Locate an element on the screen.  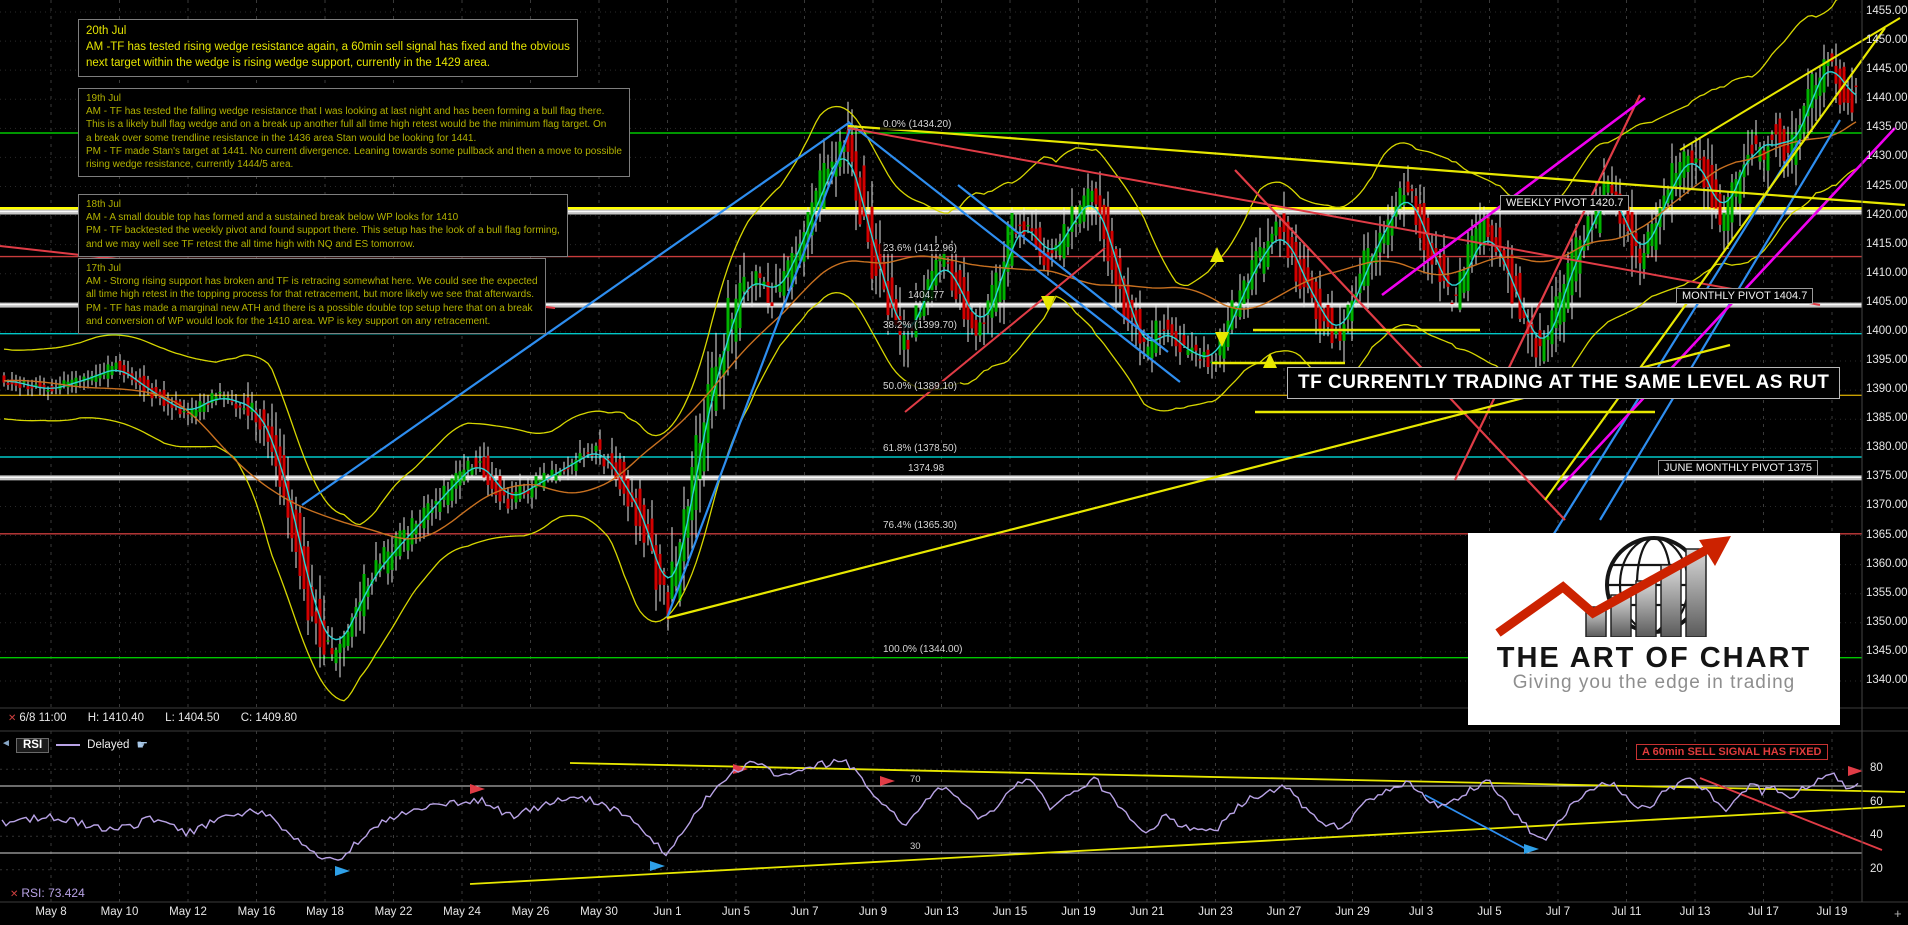
price-axis-label: 1345.00 is located at coordinates (1887, 650).